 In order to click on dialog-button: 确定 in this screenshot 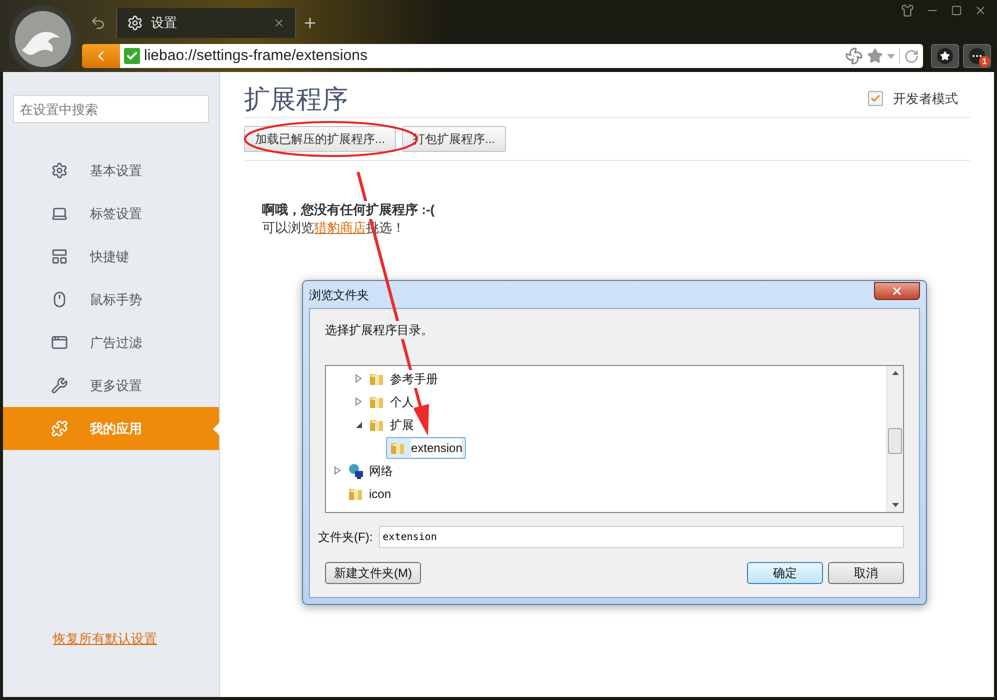, I will do `click(785, 573)`.